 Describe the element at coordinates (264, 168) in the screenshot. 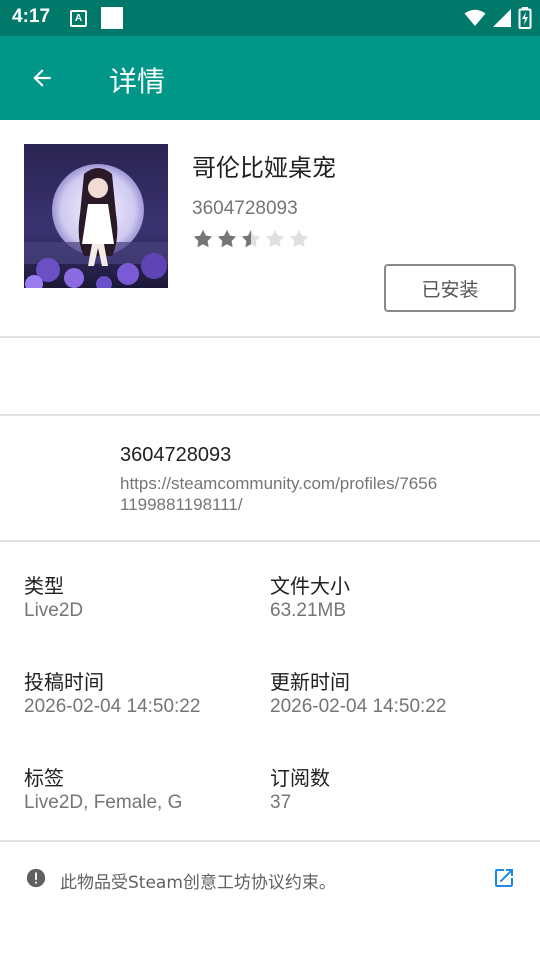

I see `item-title: 哥伦比娅桌宠` at that location.